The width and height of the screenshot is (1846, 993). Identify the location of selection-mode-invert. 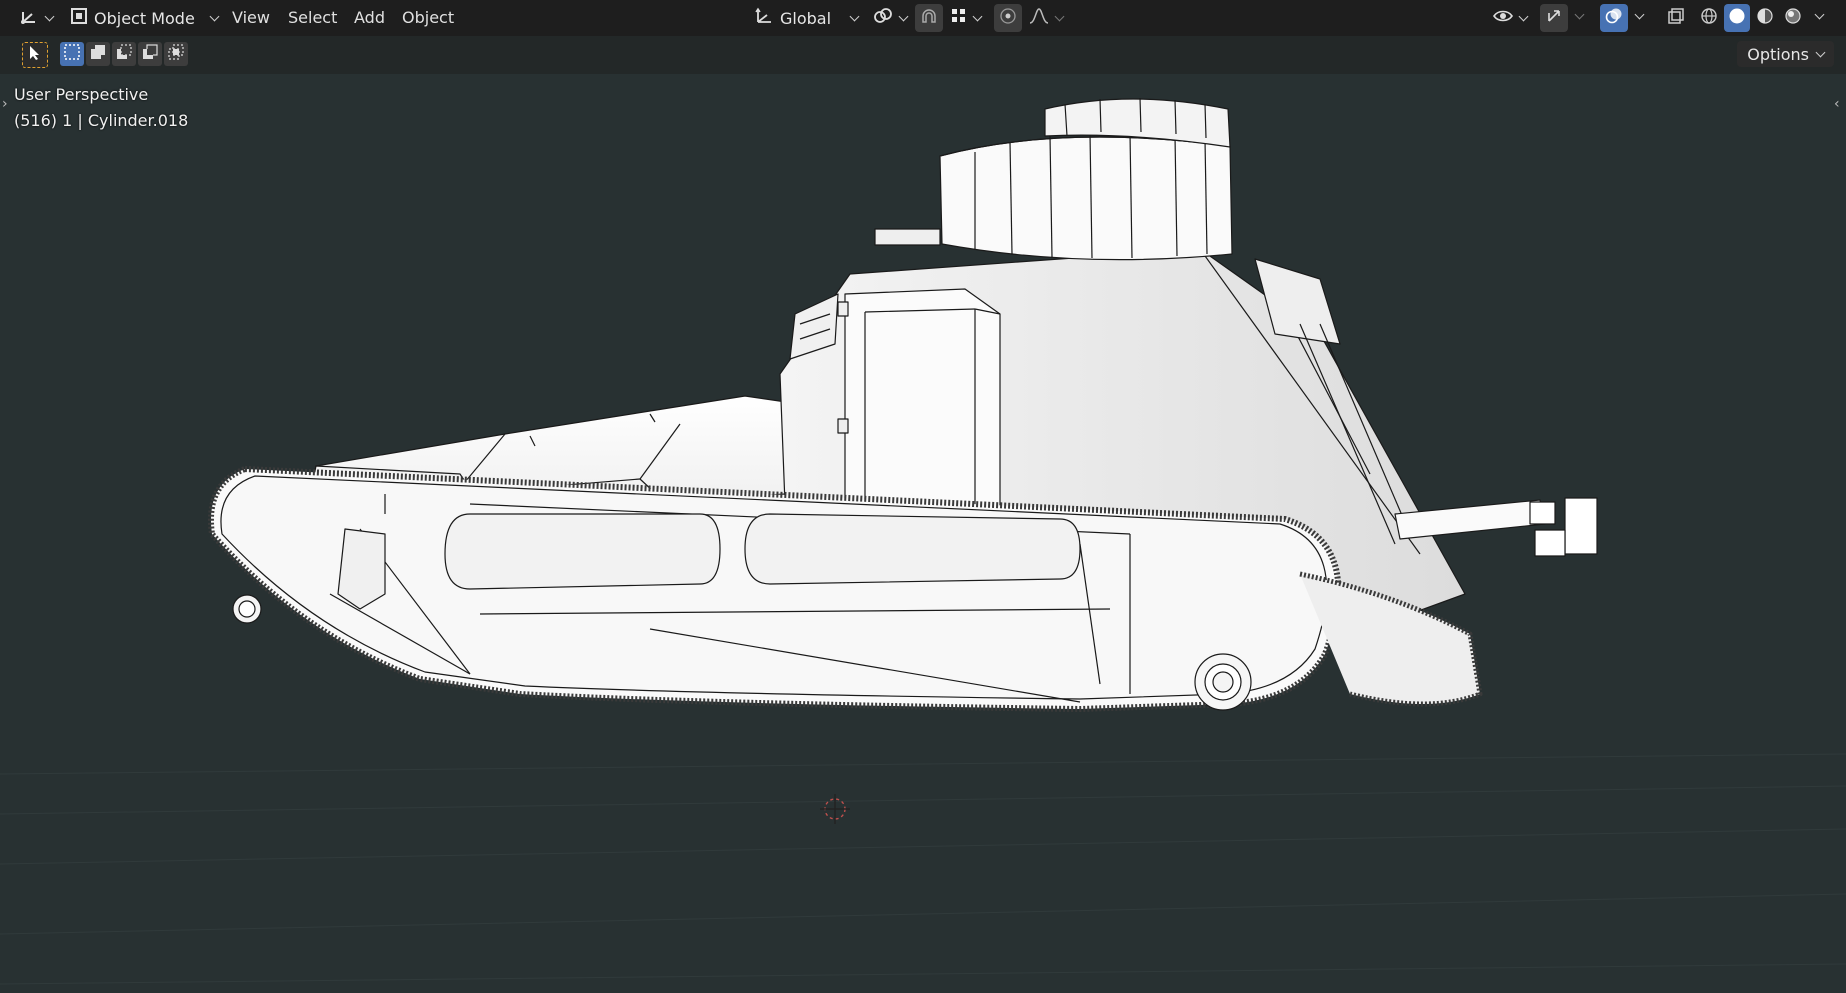
(150, 54).